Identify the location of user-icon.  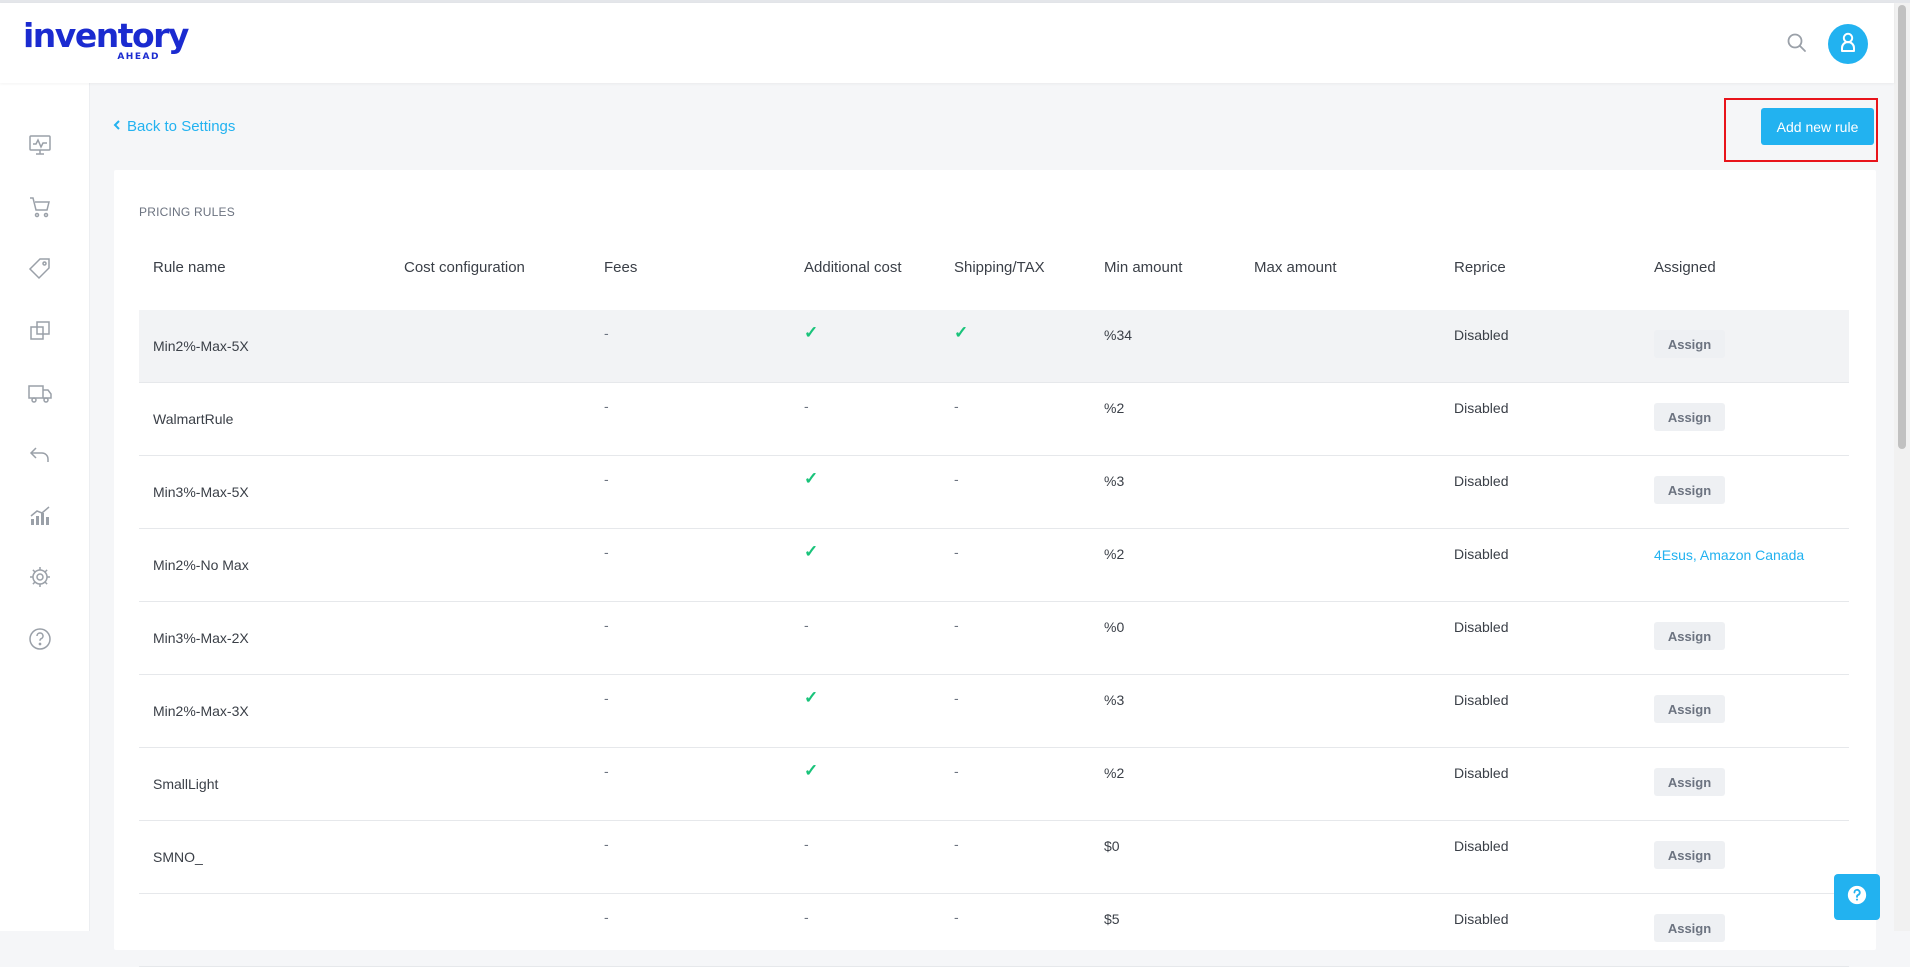
(1848, 44).